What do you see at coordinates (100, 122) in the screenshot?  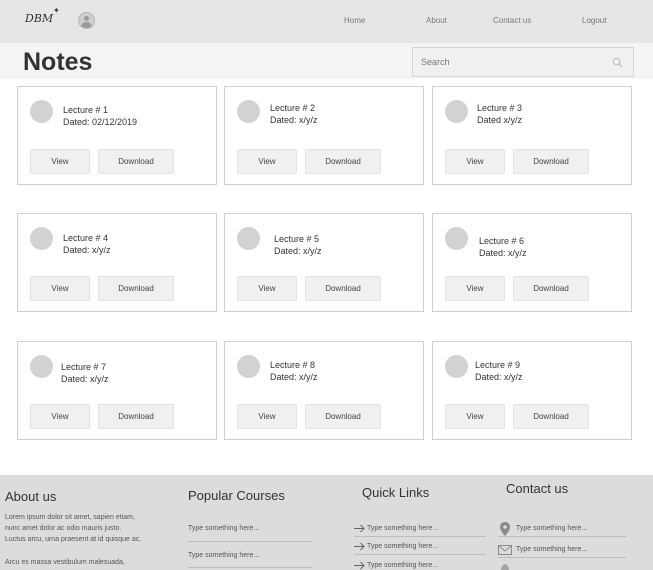 I see `lecture-date: Dated: 02/12/2019` at bounding box center [100, 122].